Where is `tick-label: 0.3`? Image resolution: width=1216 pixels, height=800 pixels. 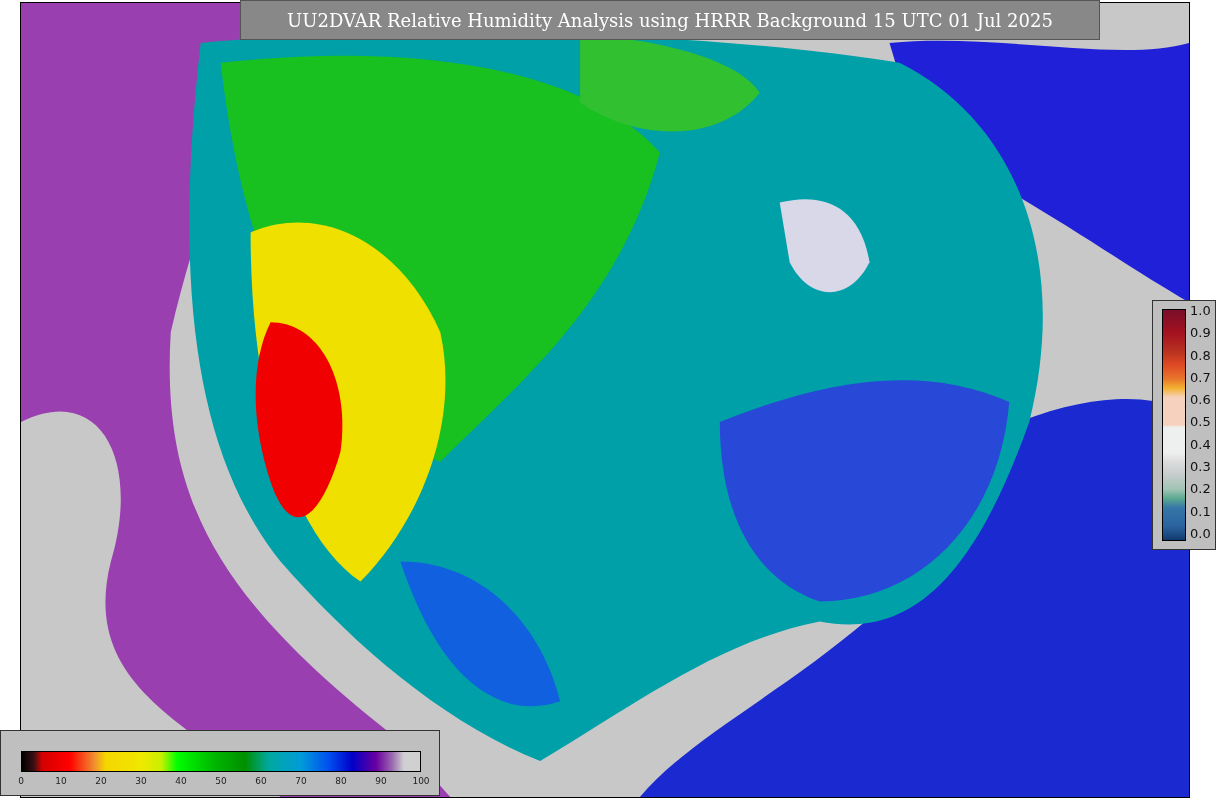 tick-label: 0.3 is located at coordinates (1200, 467).